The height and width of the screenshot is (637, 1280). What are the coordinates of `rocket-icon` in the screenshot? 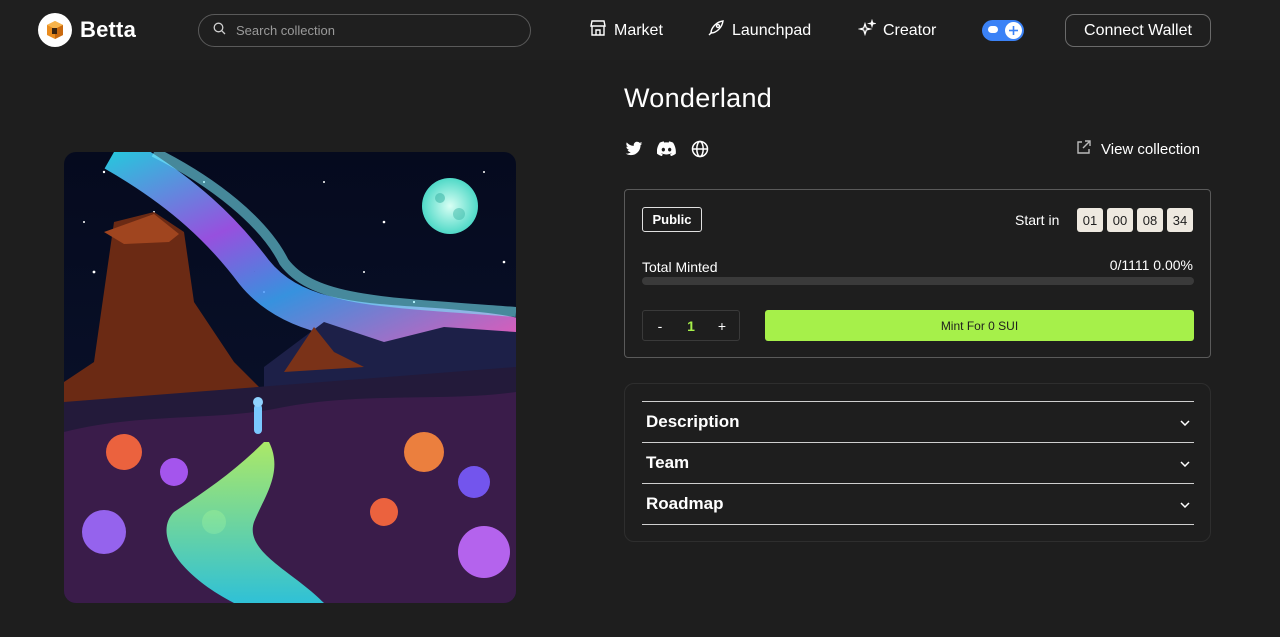 It's located at (716, 30).